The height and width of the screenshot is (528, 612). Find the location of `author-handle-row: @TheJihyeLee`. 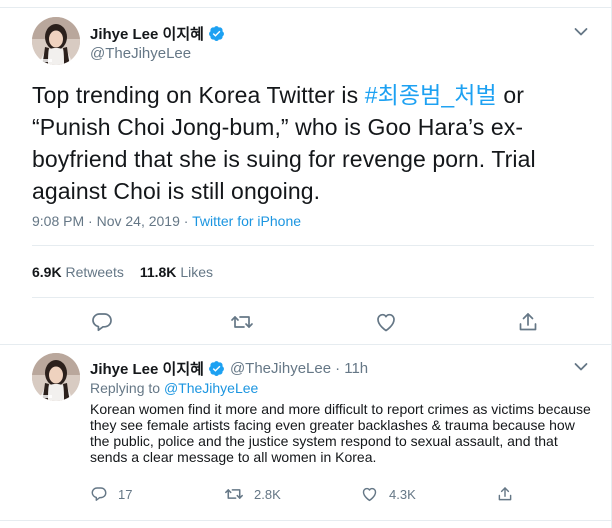

author-handle-row: @TheJihyeLee is located at coordinates (140, 53).